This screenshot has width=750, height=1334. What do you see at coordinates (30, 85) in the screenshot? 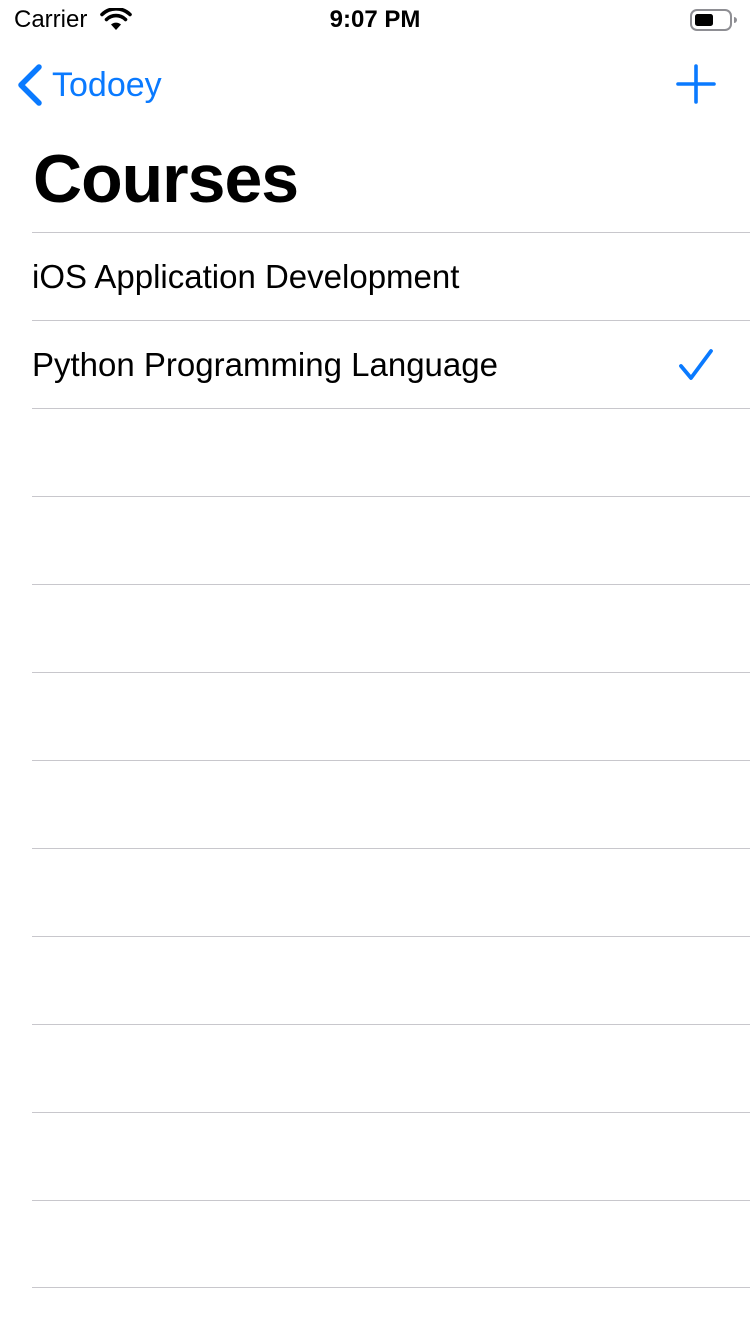
I see `chevron-left-icon` at bounding box center [30, 85].